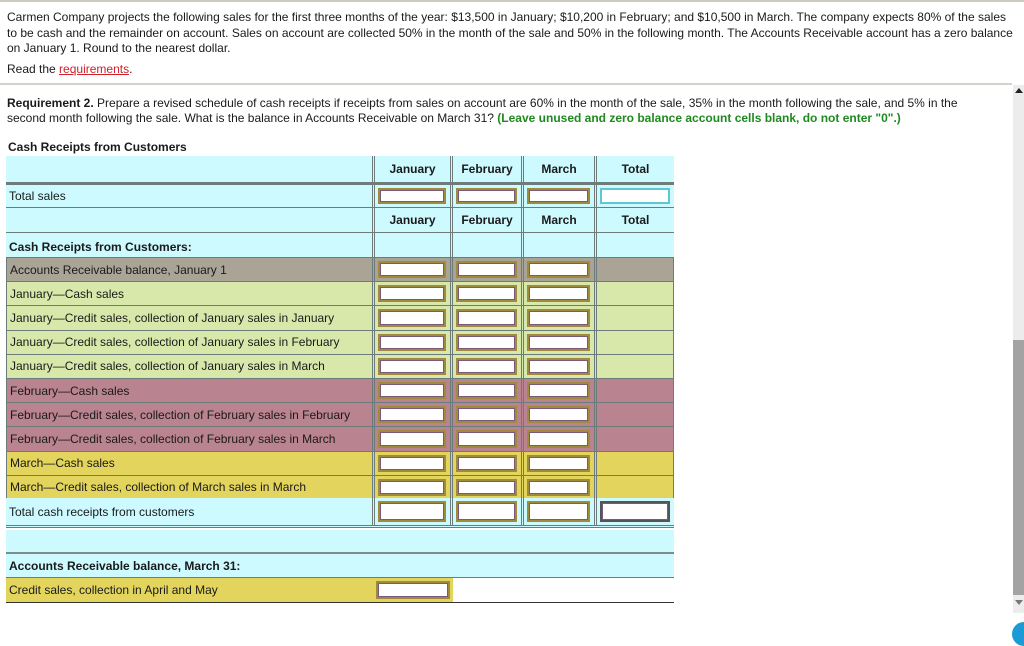 This screenshot has height=646, width=1024. What do you see at coordinates (414, 220) in the screenshot?
I see `col-header-january-2: January` at bounding box center [414, 220].